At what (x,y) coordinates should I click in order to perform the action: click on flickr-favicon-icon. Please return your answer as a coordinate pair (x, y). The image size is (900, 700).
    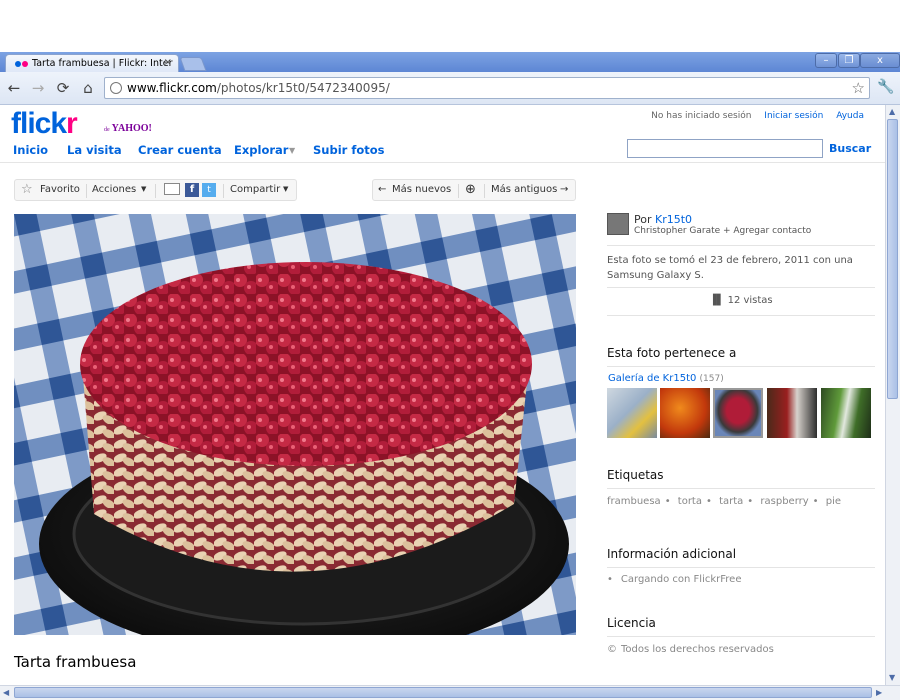
    Looking at the image, I should click on (22, 64).